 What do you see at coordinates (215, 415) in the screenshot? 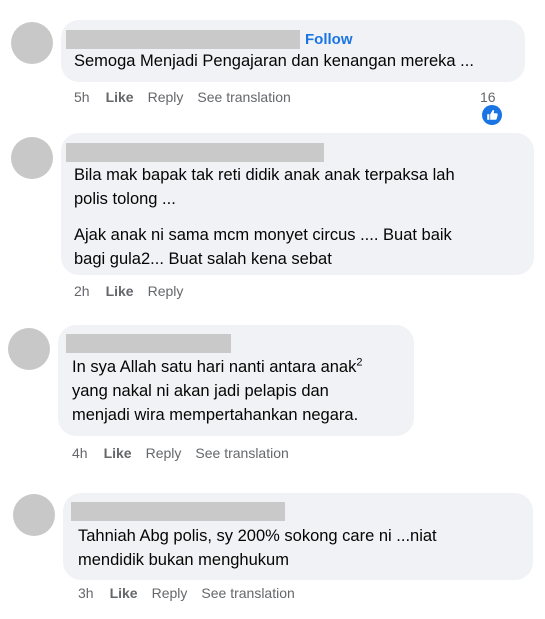
I see `comment-text-line: menjadi wira mempertahankan negara.` at bounding box center [215, 415].